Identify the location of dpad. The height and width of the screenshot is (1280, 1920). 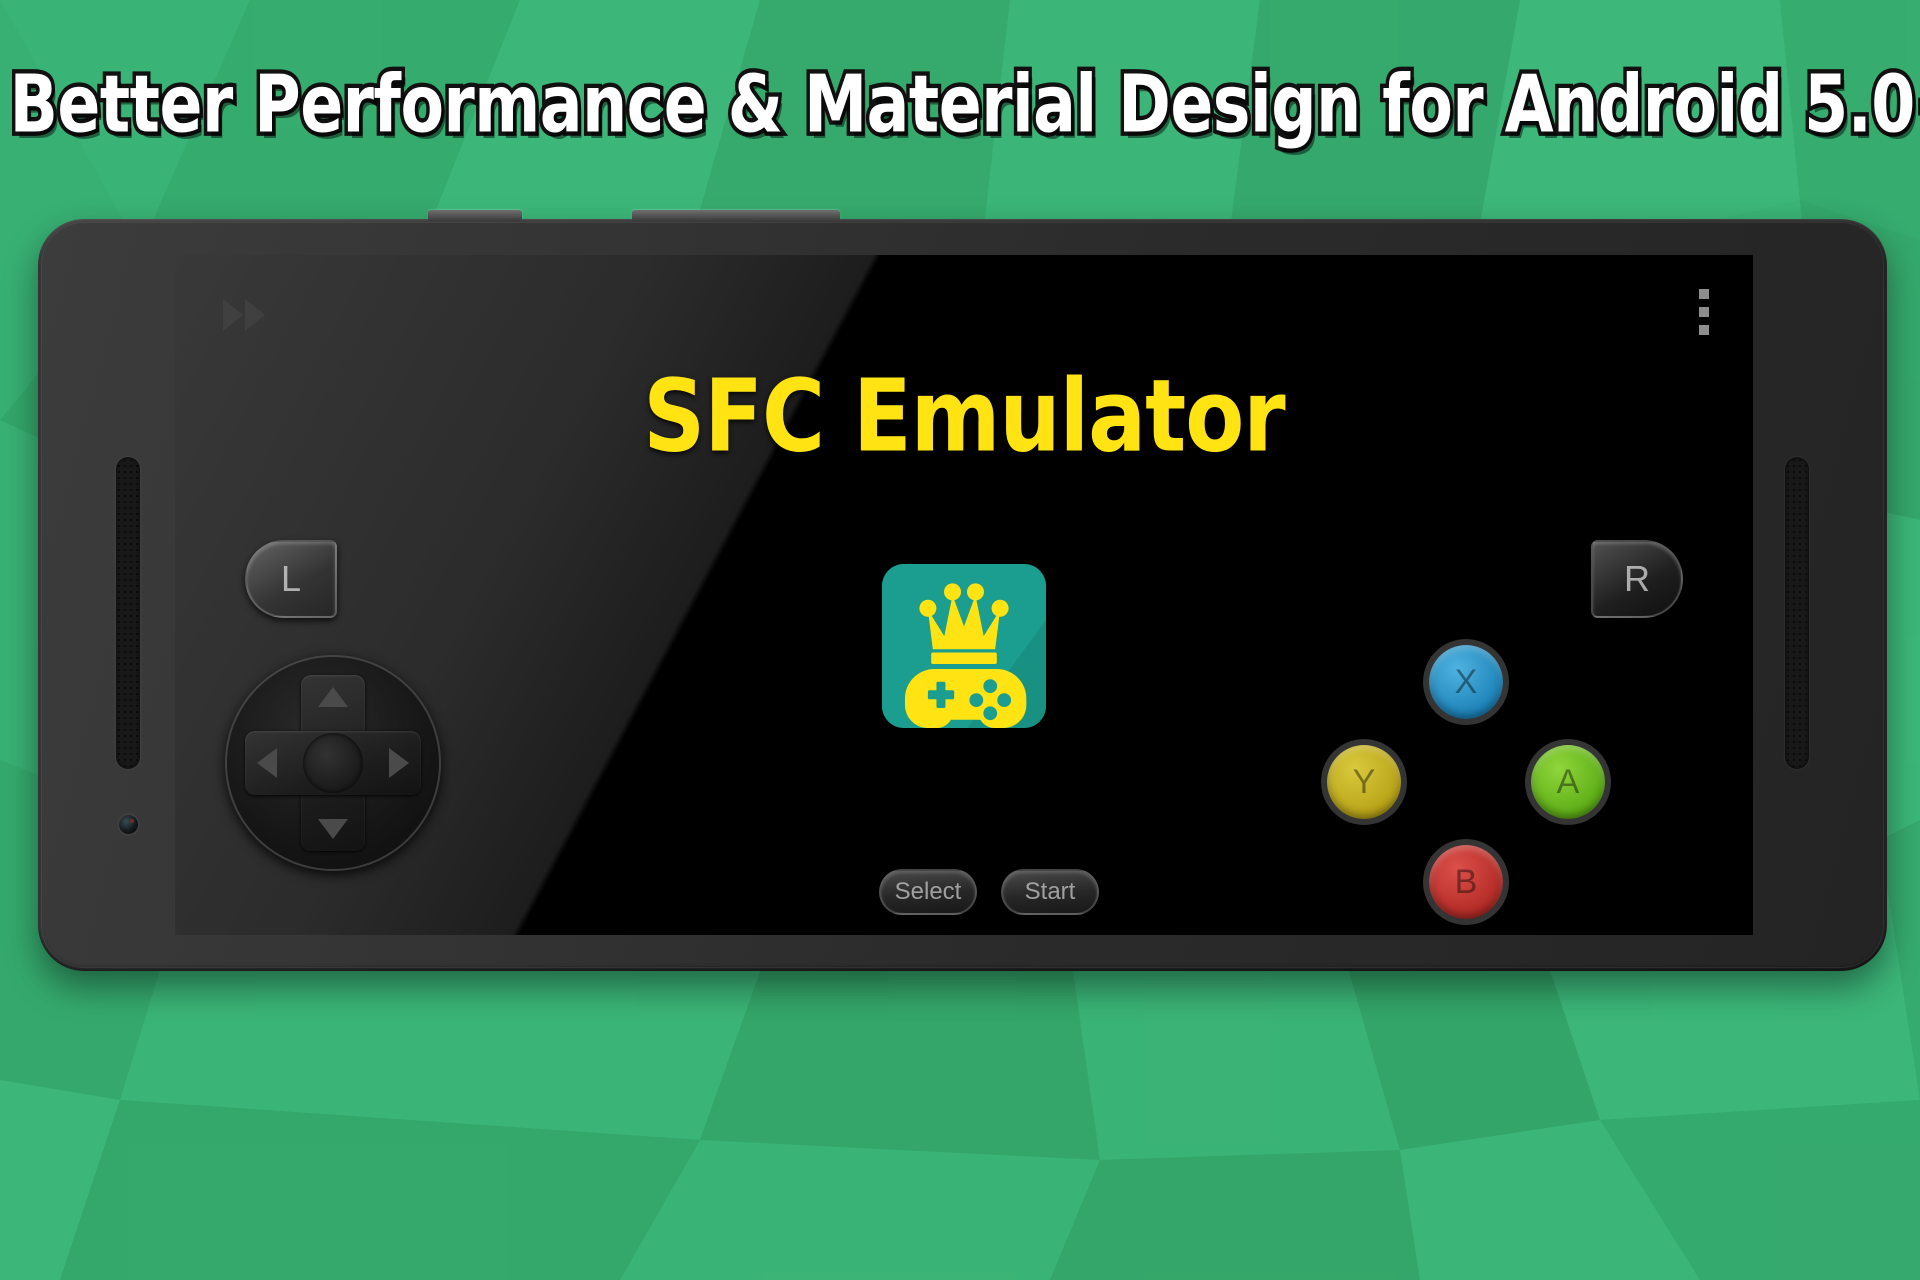
(333, 763).